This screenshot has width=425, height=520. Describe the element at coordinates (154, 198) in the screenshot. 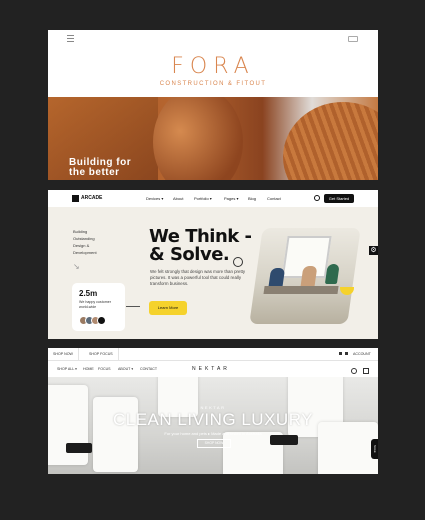

I see `nav-devices: Devices ▾` at that location.